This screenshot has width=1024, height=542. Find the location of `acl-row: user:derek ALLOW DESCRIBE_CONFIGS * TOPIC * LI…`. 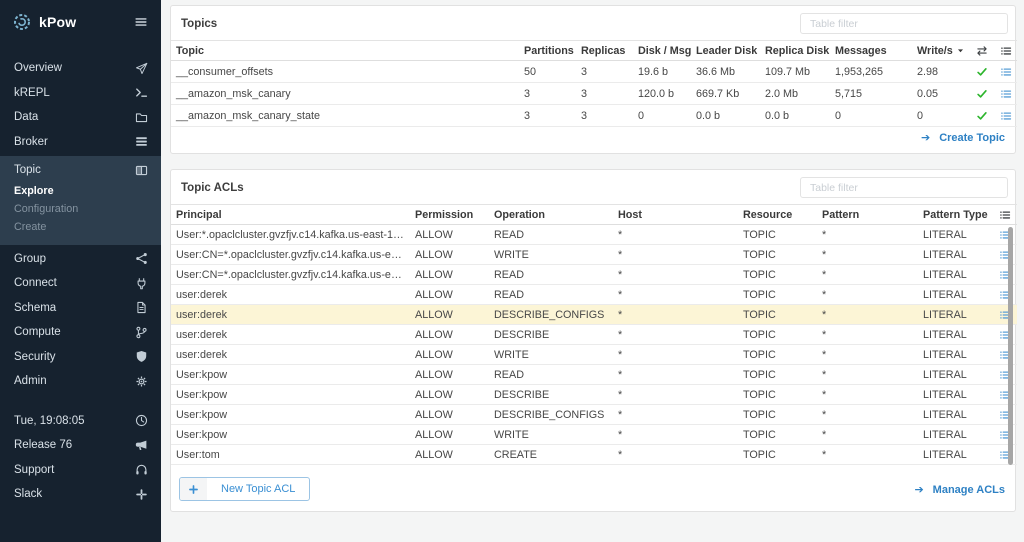

acl-row: user:derek ALLOW DESCRIBE_CONFIGS * TOPIC * LI… is located at coordinates (594, 314).